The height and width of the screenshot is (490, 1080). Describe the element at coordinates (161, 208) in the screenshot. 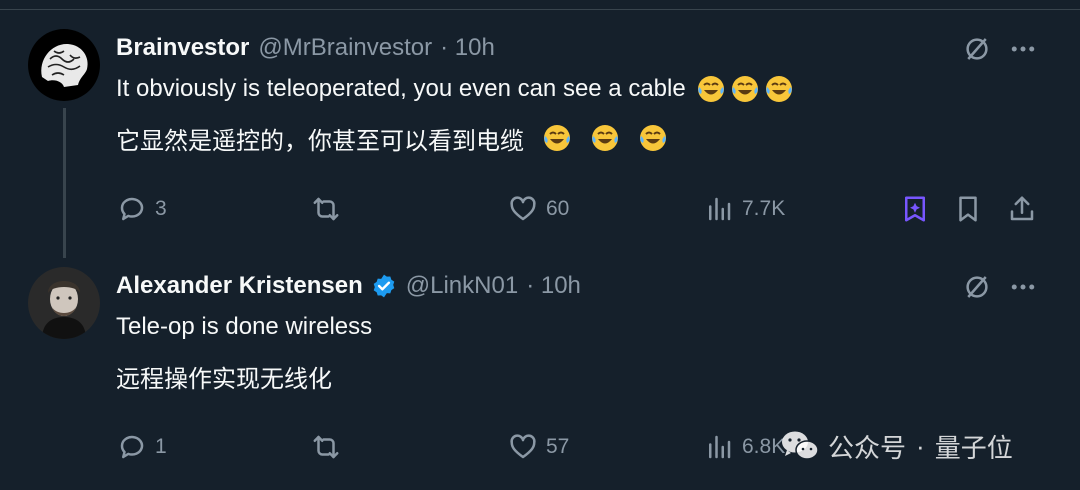

I see `reply-count: 3` at that location.